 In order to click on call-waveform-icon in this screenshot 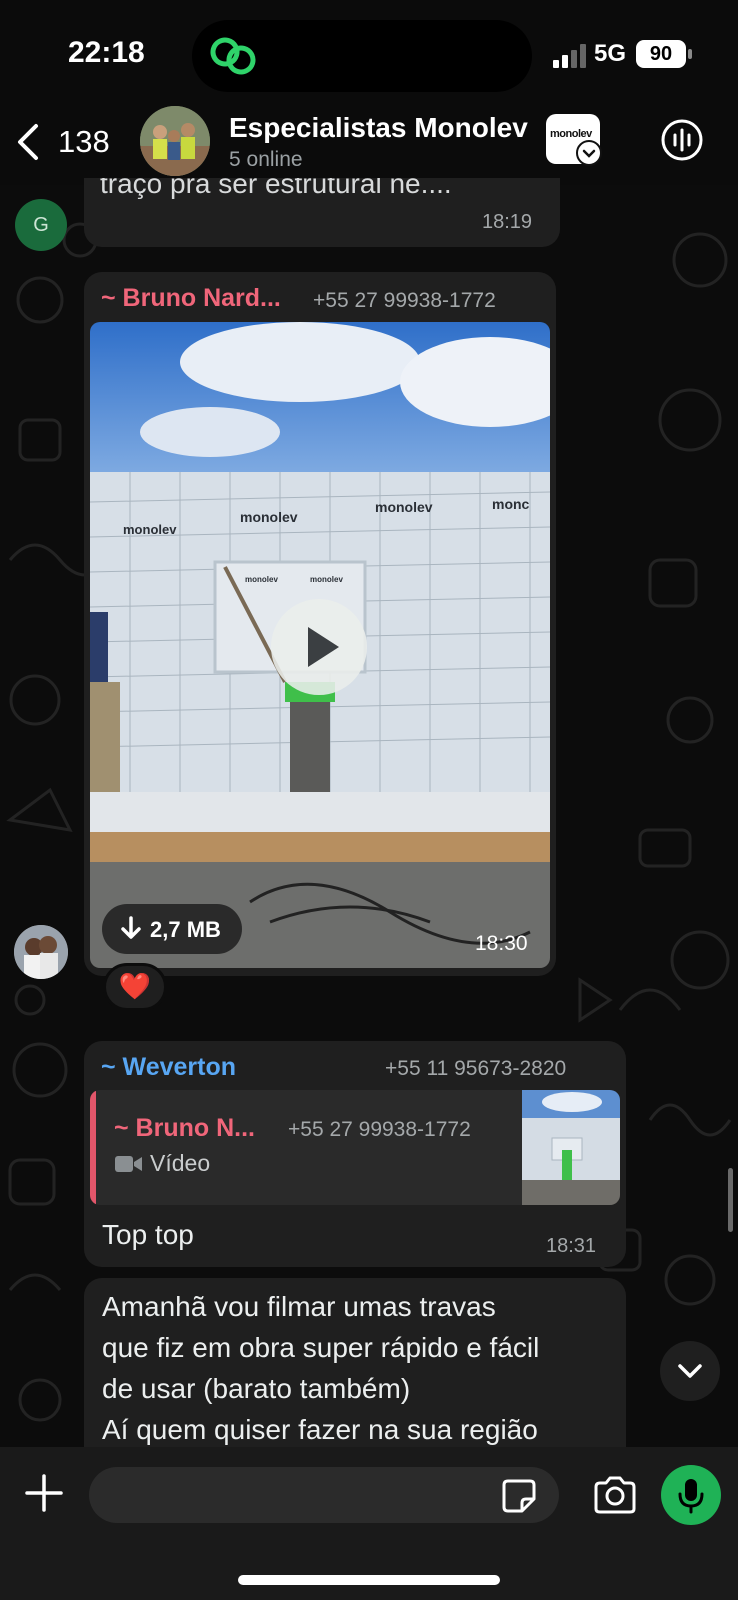, I will do `click(682, 140)`.